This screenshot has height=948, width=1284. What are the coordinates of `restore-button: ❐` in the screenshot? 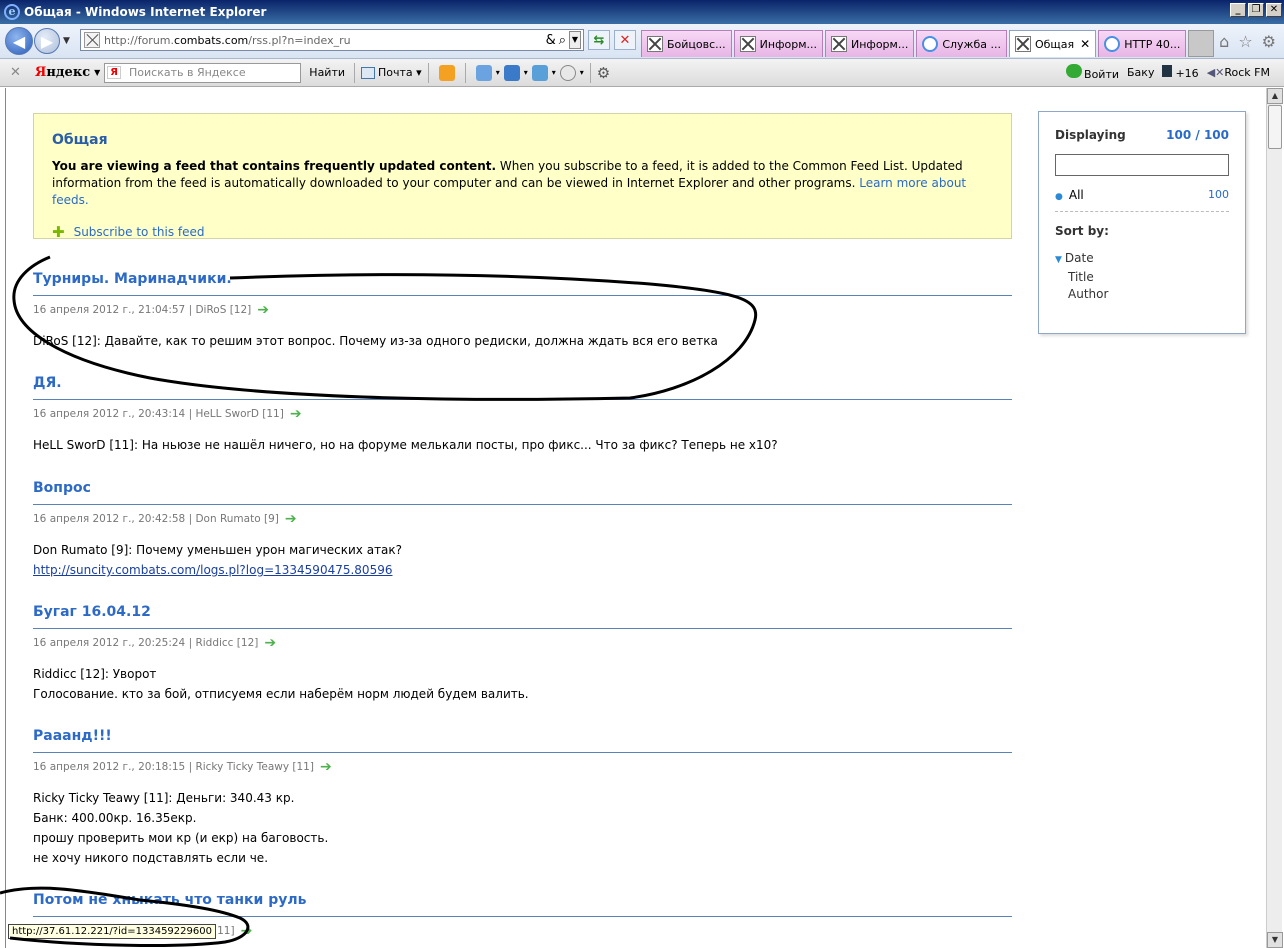 It's located at (1256, 10).